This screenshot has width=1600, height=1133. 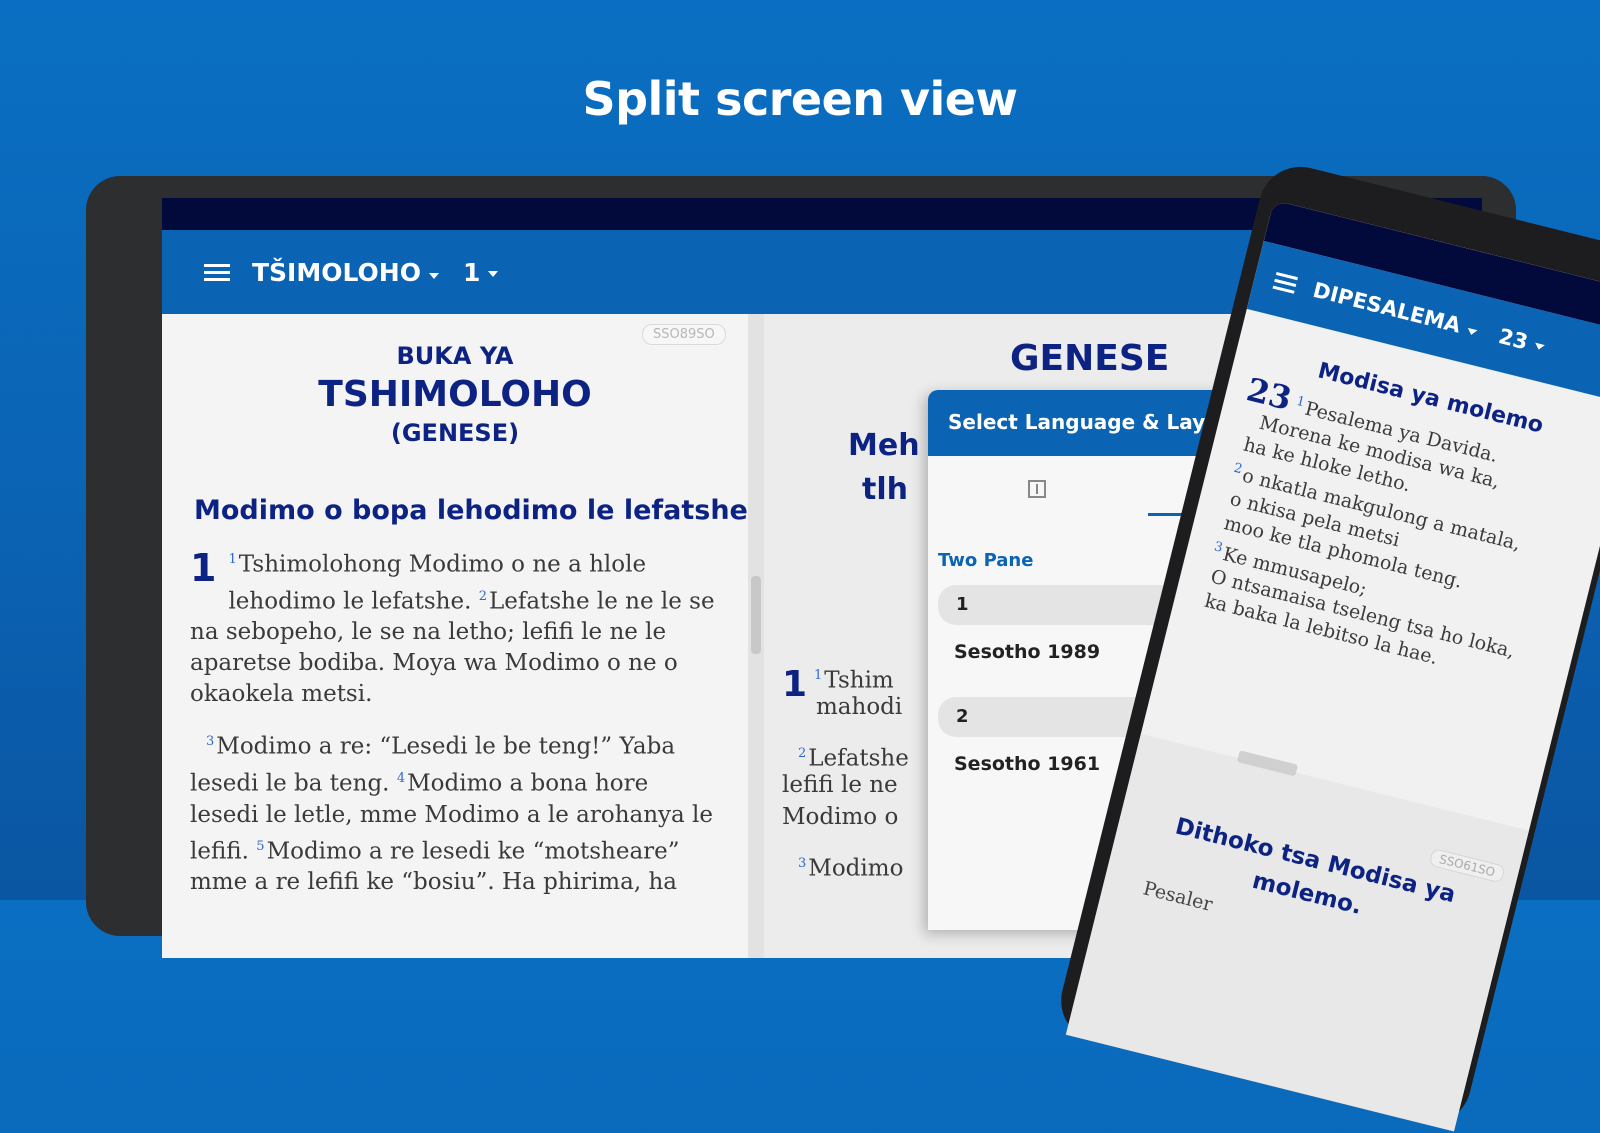 I want to click on dialog-title: Select Language & Layout, so click(x=1078, y=423).